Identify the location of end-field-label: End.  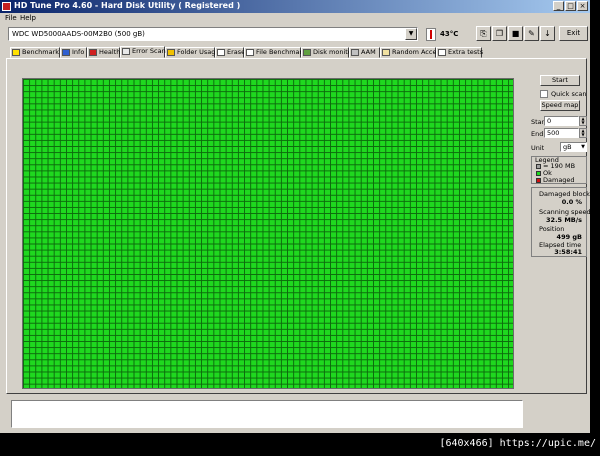
(537, 134).